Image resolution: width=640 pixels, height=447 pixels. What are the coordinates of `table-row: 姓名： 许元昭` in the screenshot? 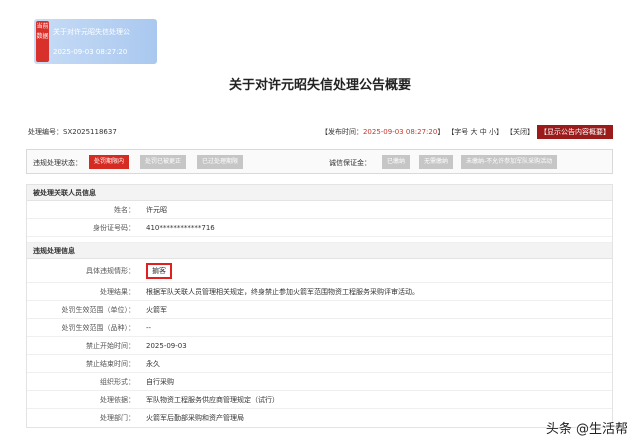 It's located at (319, 210).